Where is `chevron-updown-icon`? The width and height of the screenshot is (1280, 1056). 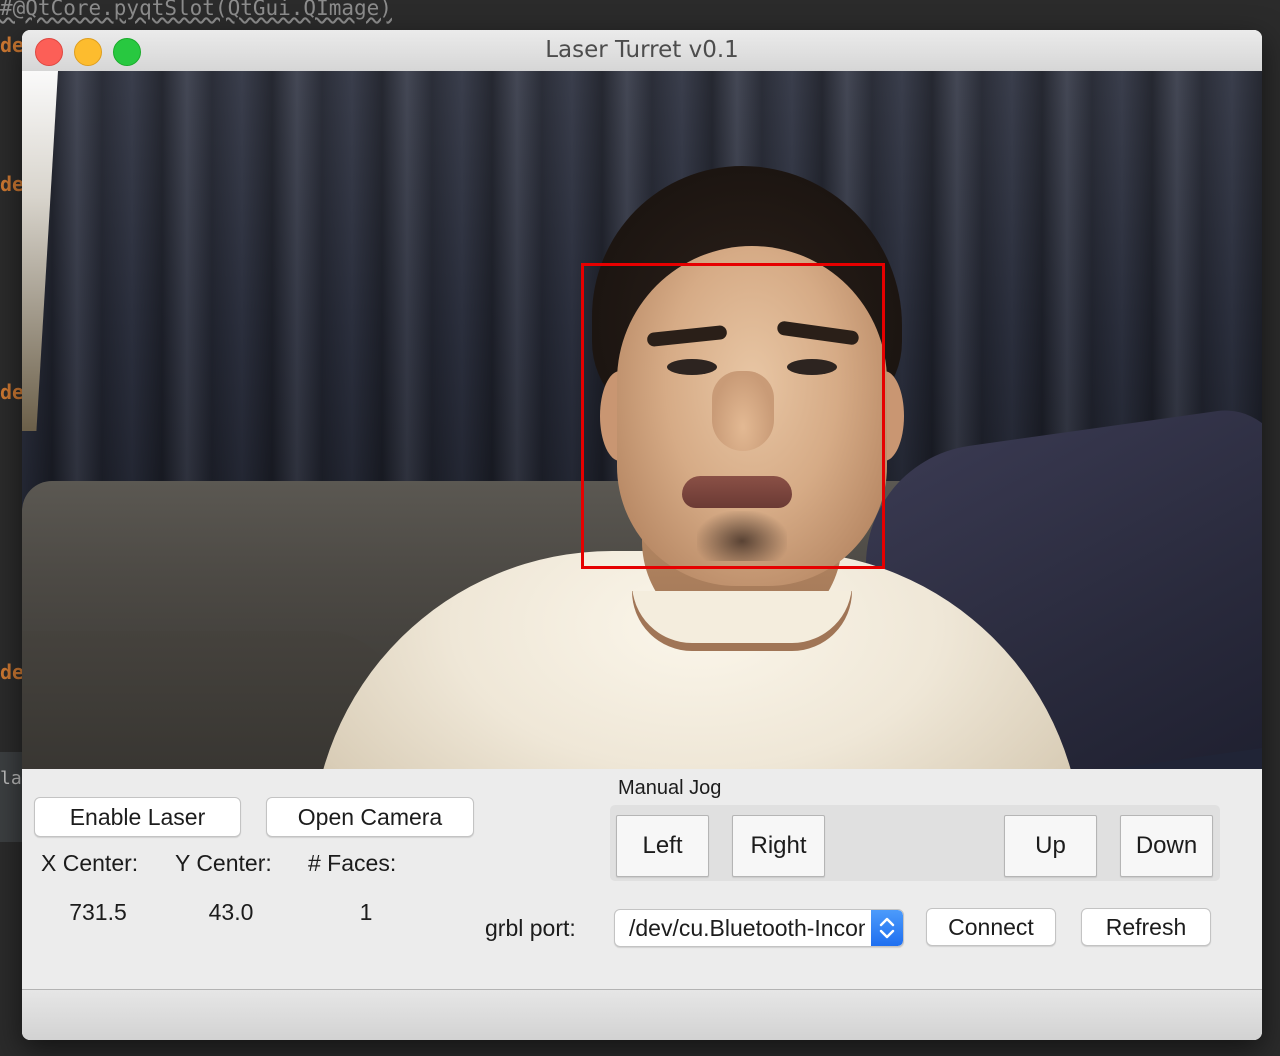
chevron-updown-icon is located at coordinates (887, 928).